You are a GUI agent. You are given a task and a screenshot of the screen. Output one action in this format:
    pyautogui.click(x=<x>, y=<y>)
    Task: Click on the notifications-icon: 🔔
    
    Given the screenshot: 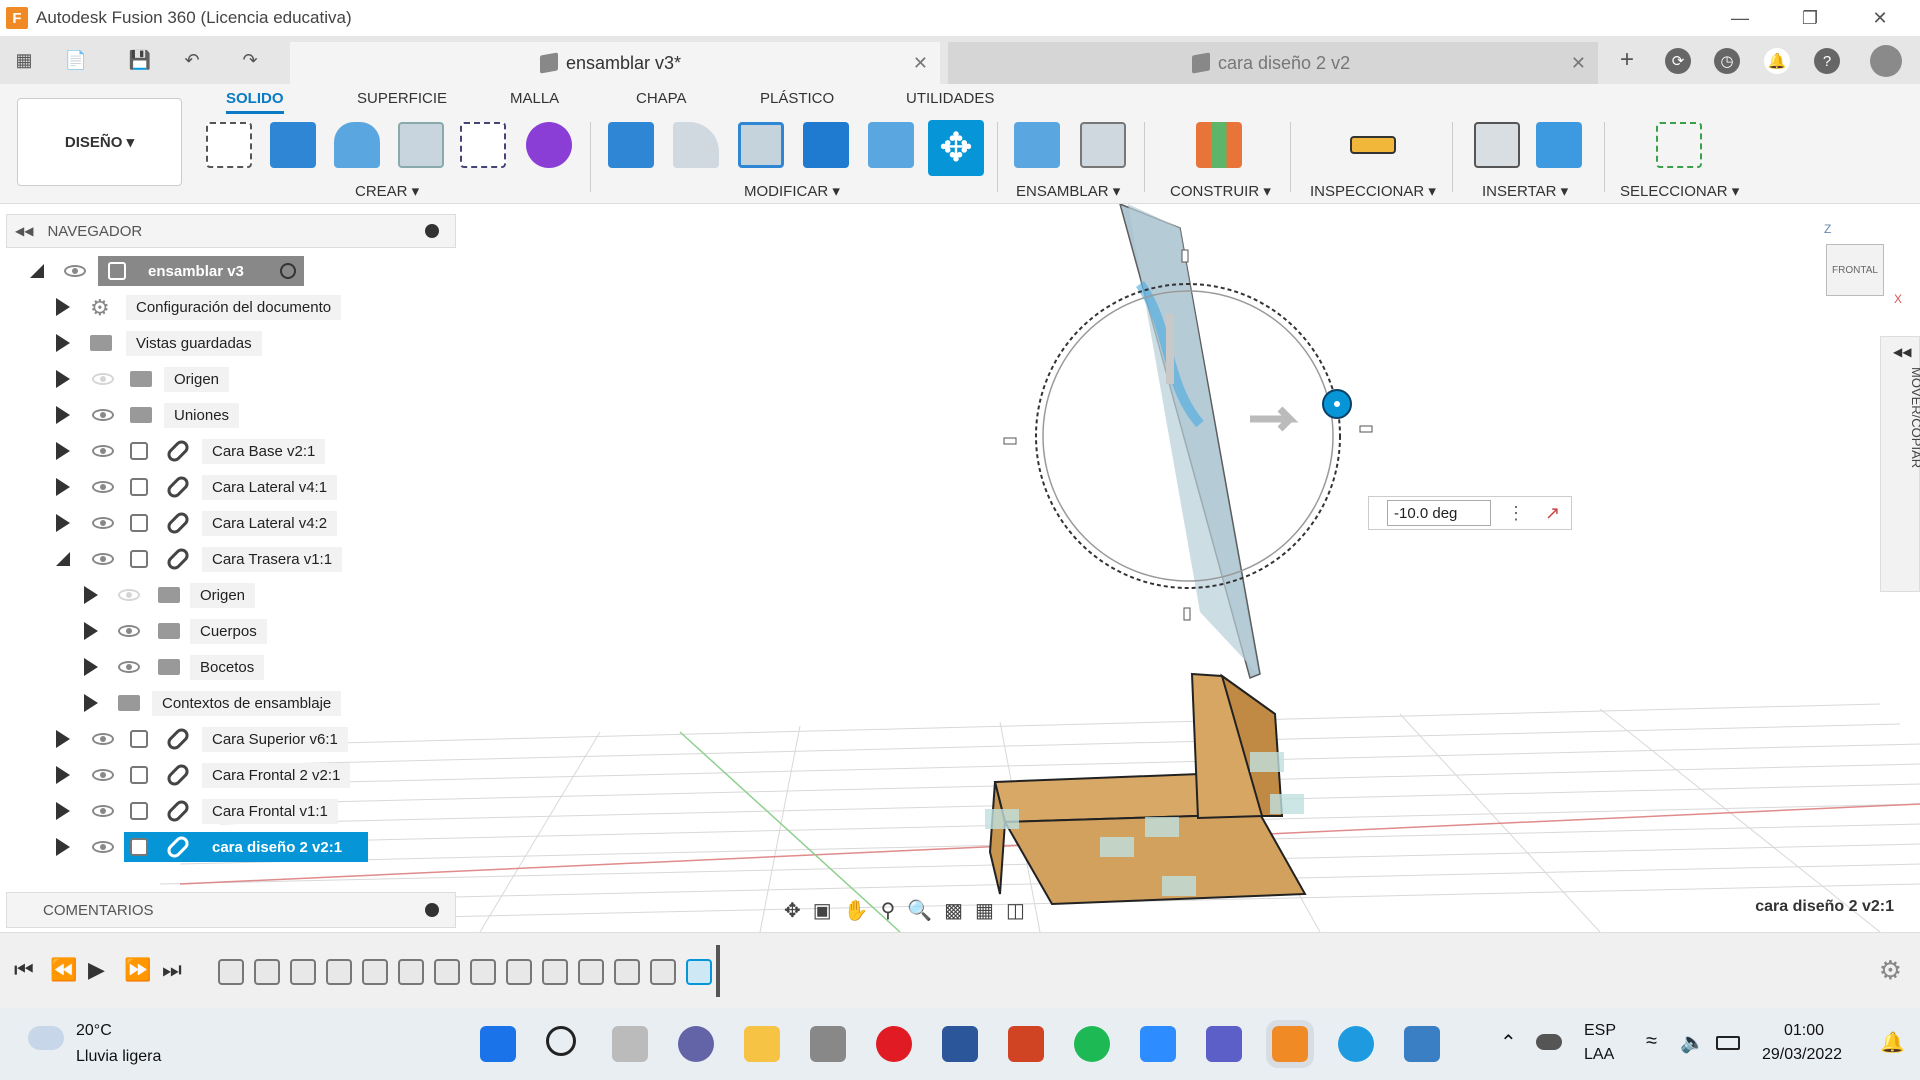 What is the action you would take?
    pyautogui.click(x=1777, y=61)
    